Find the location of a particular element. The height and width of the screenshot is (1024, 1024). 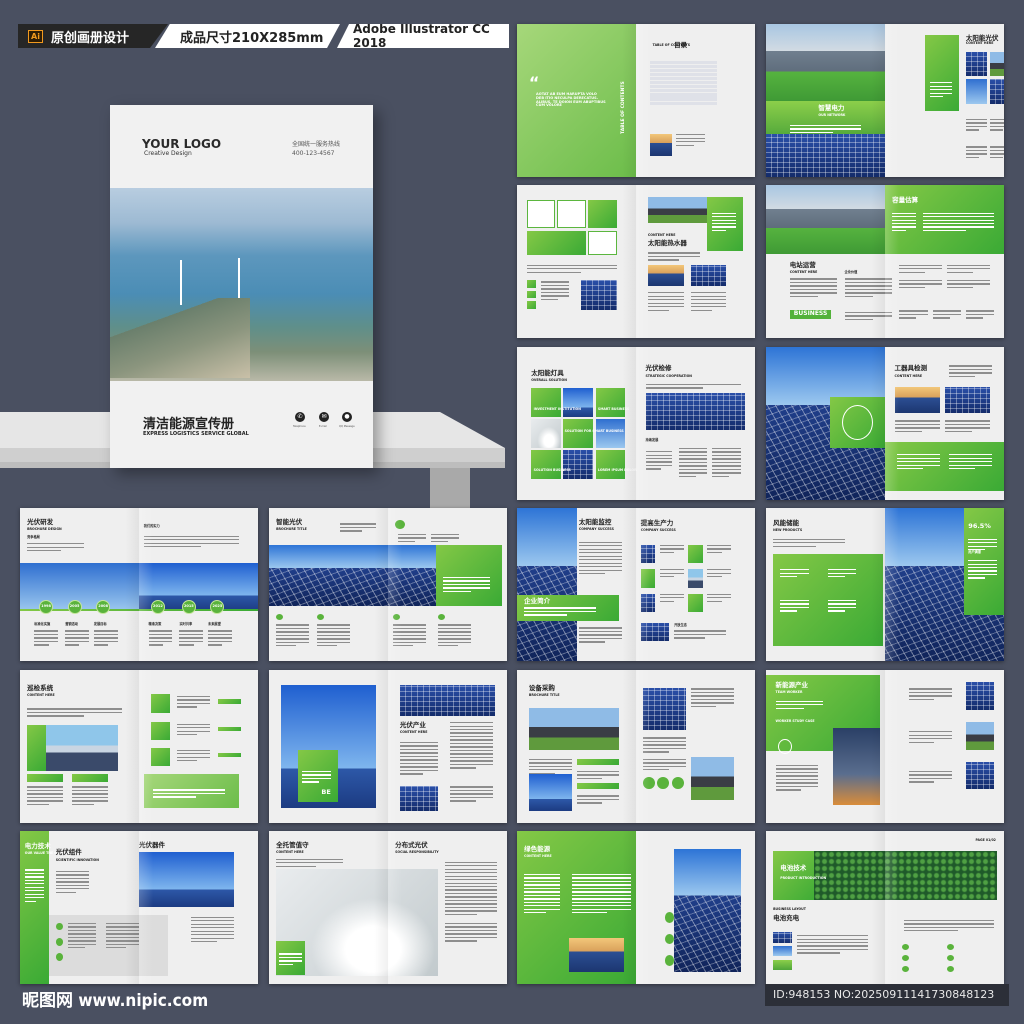

spread-text: 电站运营 is located at coordinates (802, 264).